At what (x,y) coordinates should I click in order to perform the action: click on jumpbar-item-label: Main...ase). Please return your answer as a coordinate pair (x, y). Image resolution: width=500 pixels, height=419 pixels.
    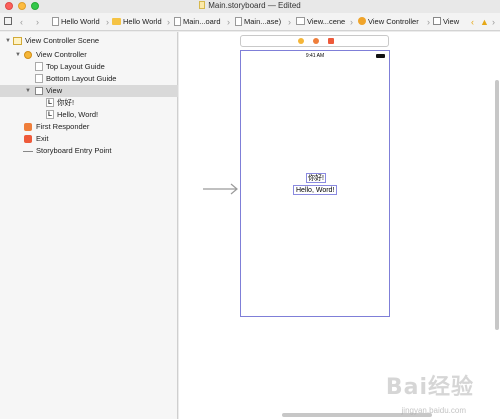
    Looking at the image, I should click on (263, 21).